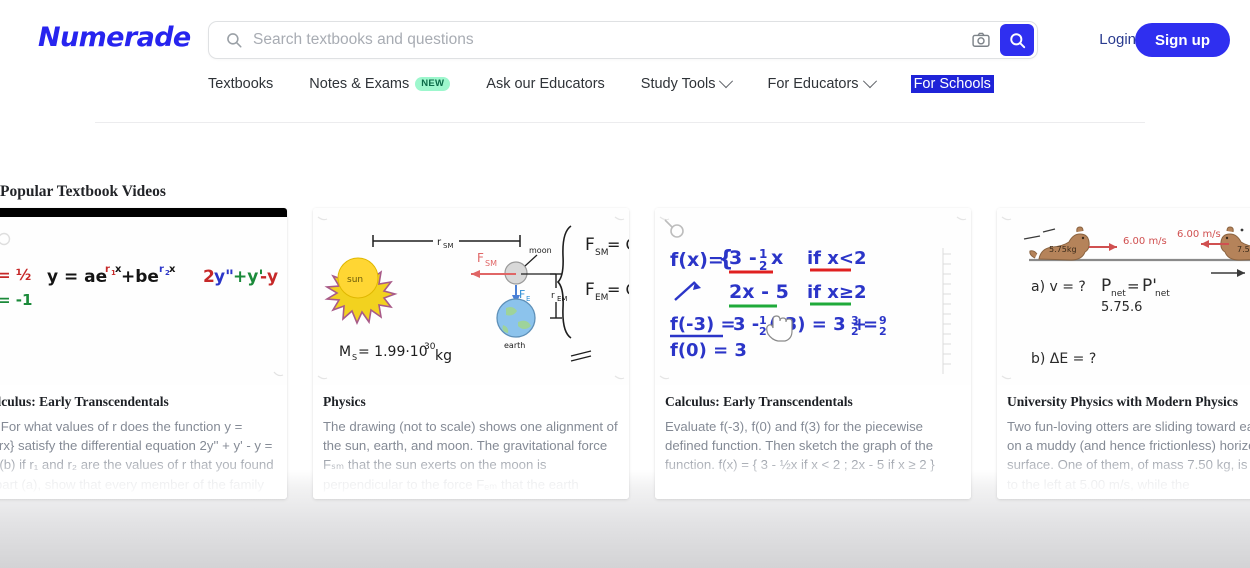 The height and width of the screenshot is (568, 1250). I want to click on thumbnail-top-bar, so click(143, 212).